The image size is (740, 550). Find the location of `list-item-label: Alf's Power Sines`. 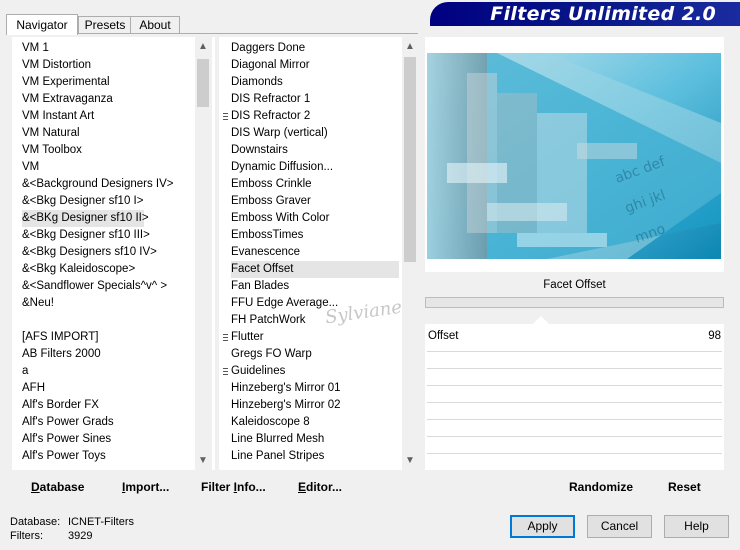

list-item-label: Alf's Power Sines is located at coordinates (67, 439).